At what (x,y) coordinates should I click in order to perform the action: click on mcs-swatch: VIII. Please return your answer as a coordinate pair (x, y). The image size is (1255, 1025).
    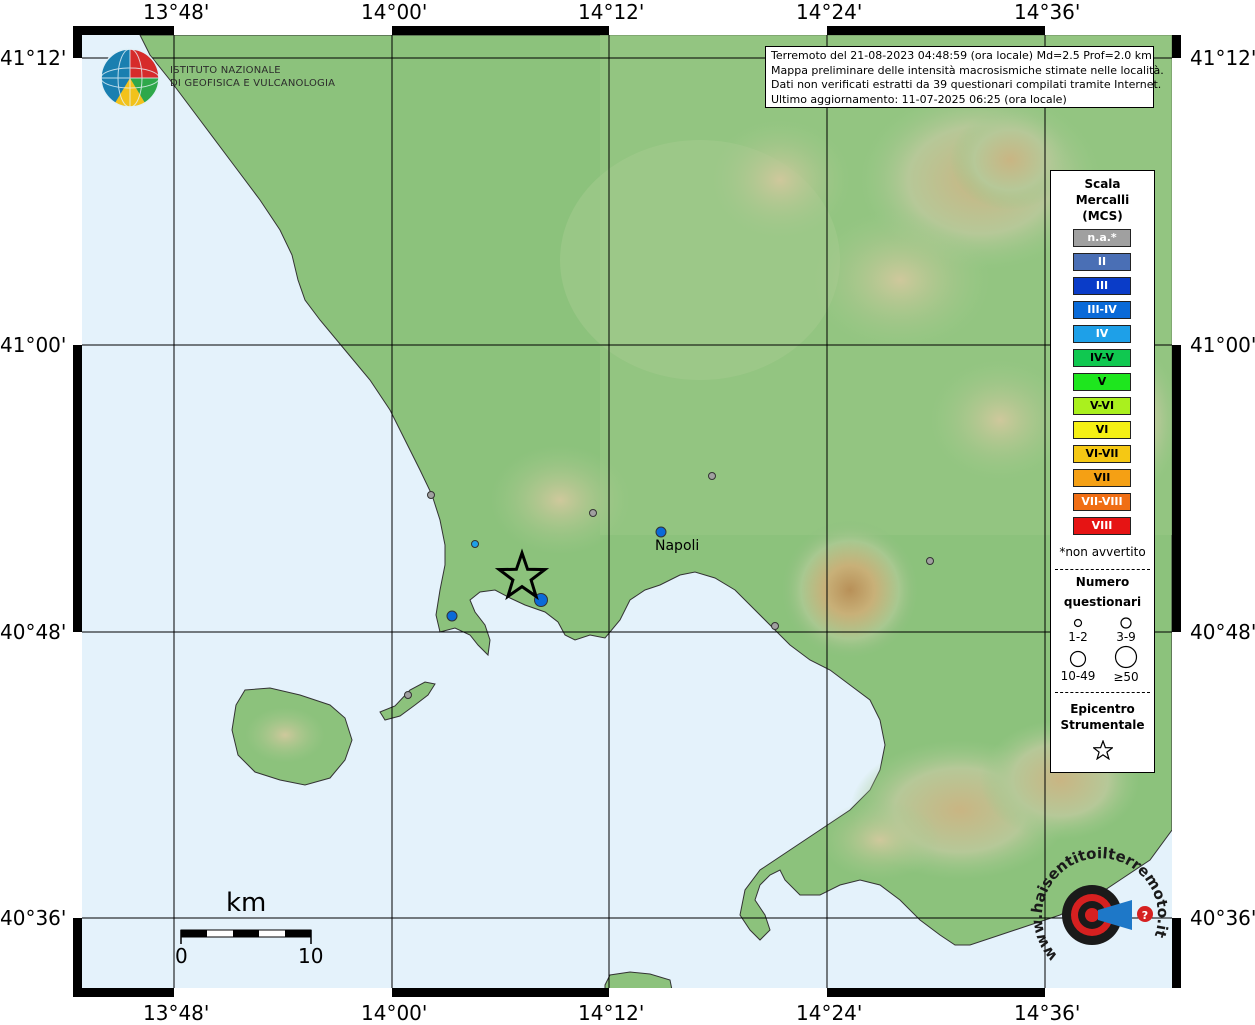
    Looking at the image, I should click on (1102, 526).